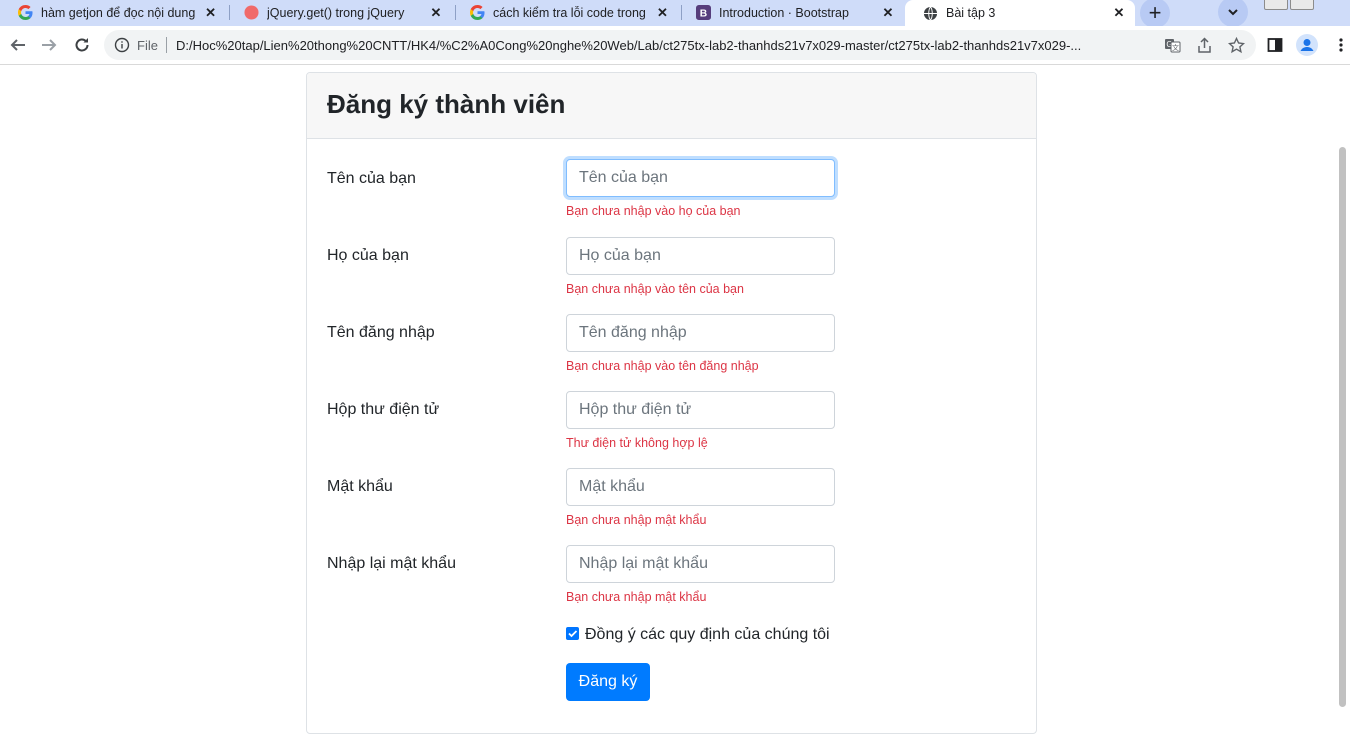 The width and height of the screenshot is (1350, 734). I want to click on side-panel-button, so click(1275, 45).